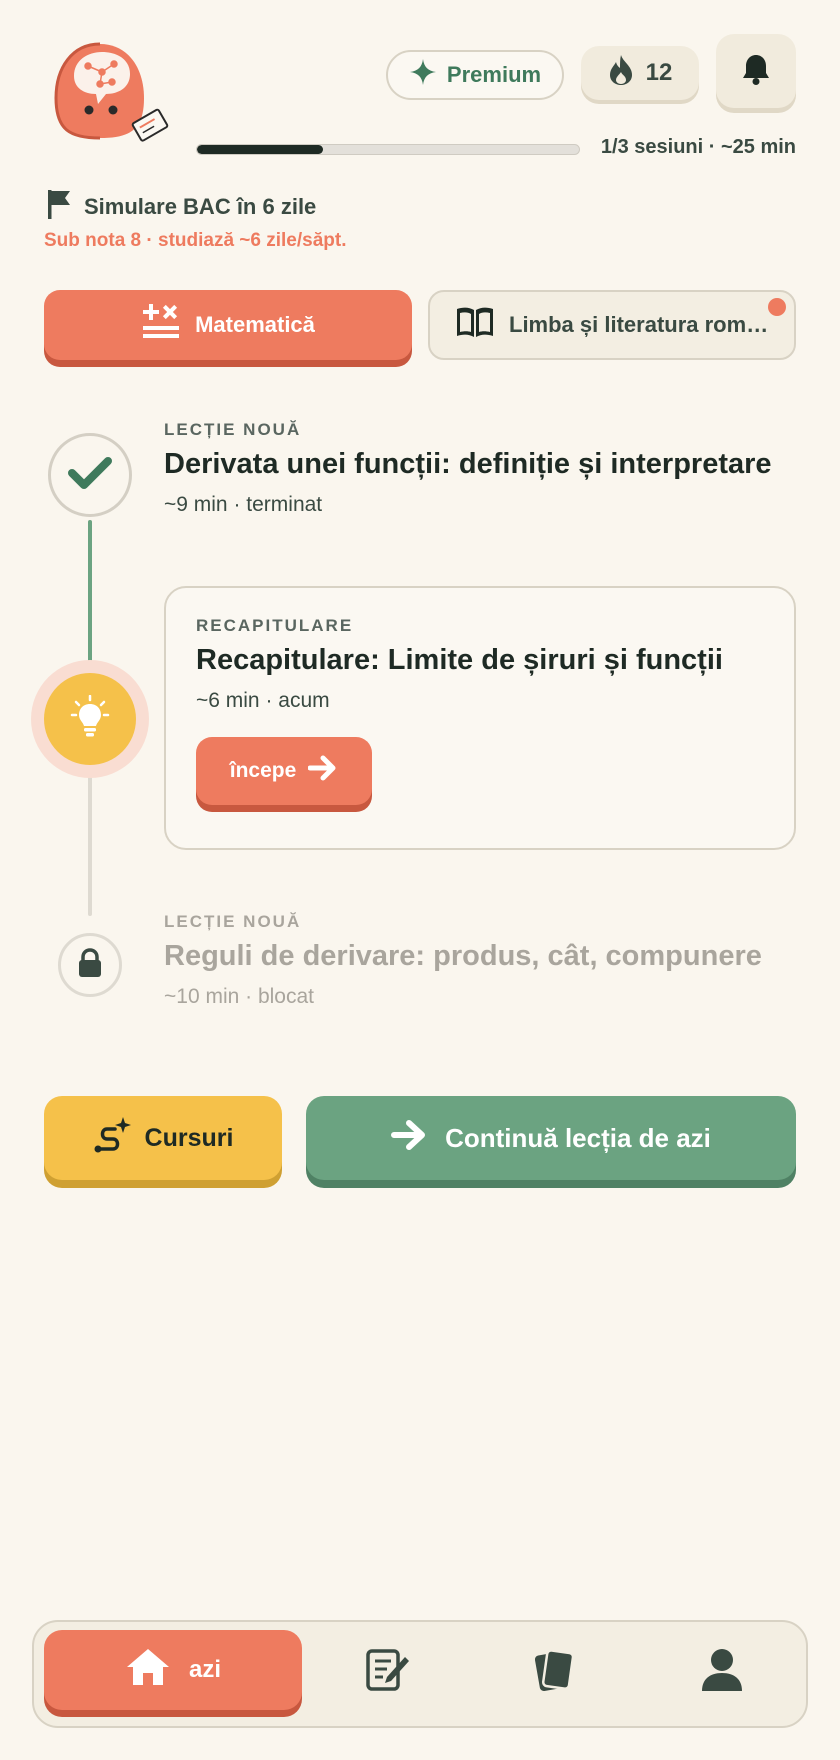 The image size is (840, 1760). I want to click on notes-icon, so click(388, 1672).